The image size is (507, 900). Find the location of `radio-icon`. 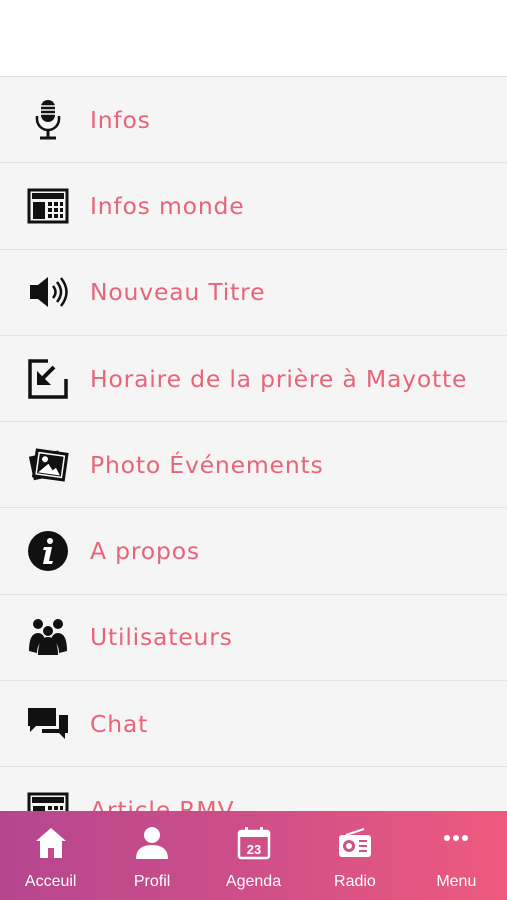

radio-icon is located at coordinates (355, 843).